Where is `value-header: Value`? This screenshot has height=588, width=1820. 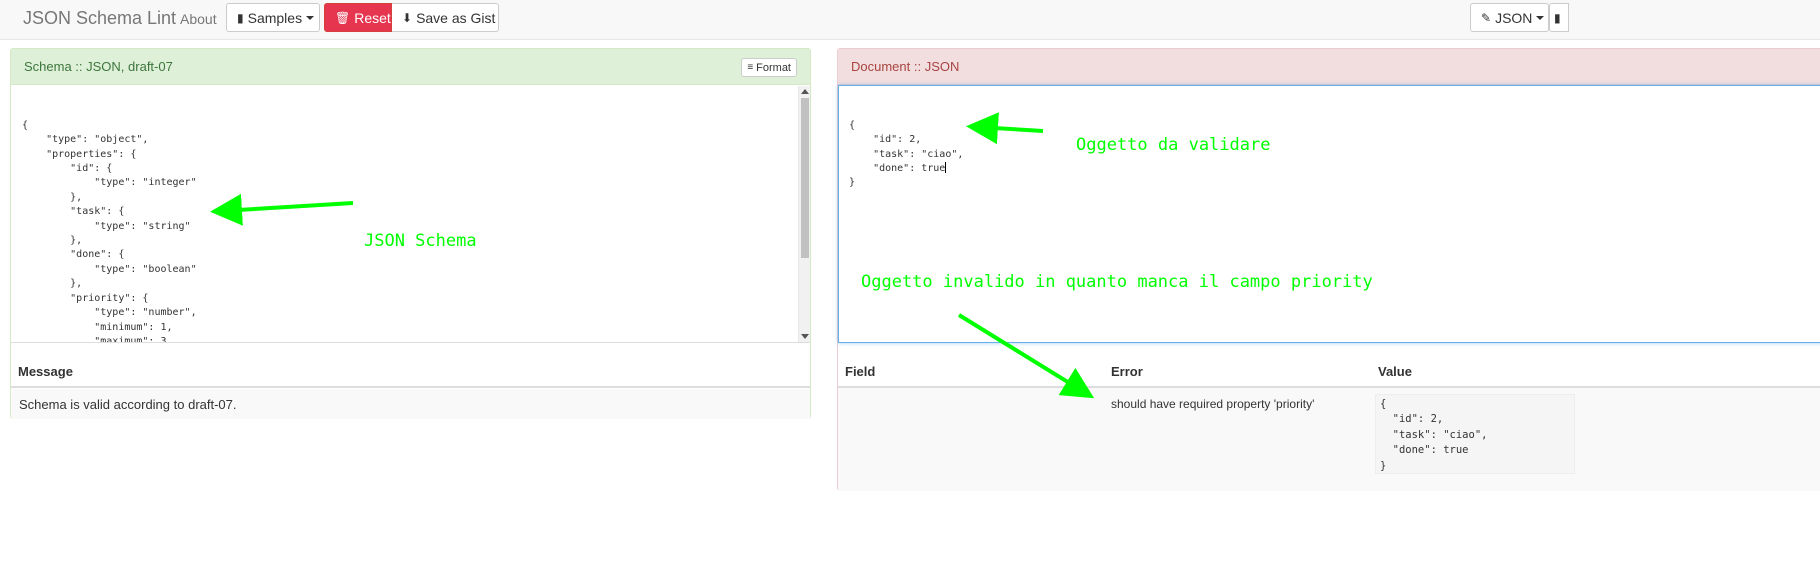
value-header: Value is located at coordinates (1395, 371).